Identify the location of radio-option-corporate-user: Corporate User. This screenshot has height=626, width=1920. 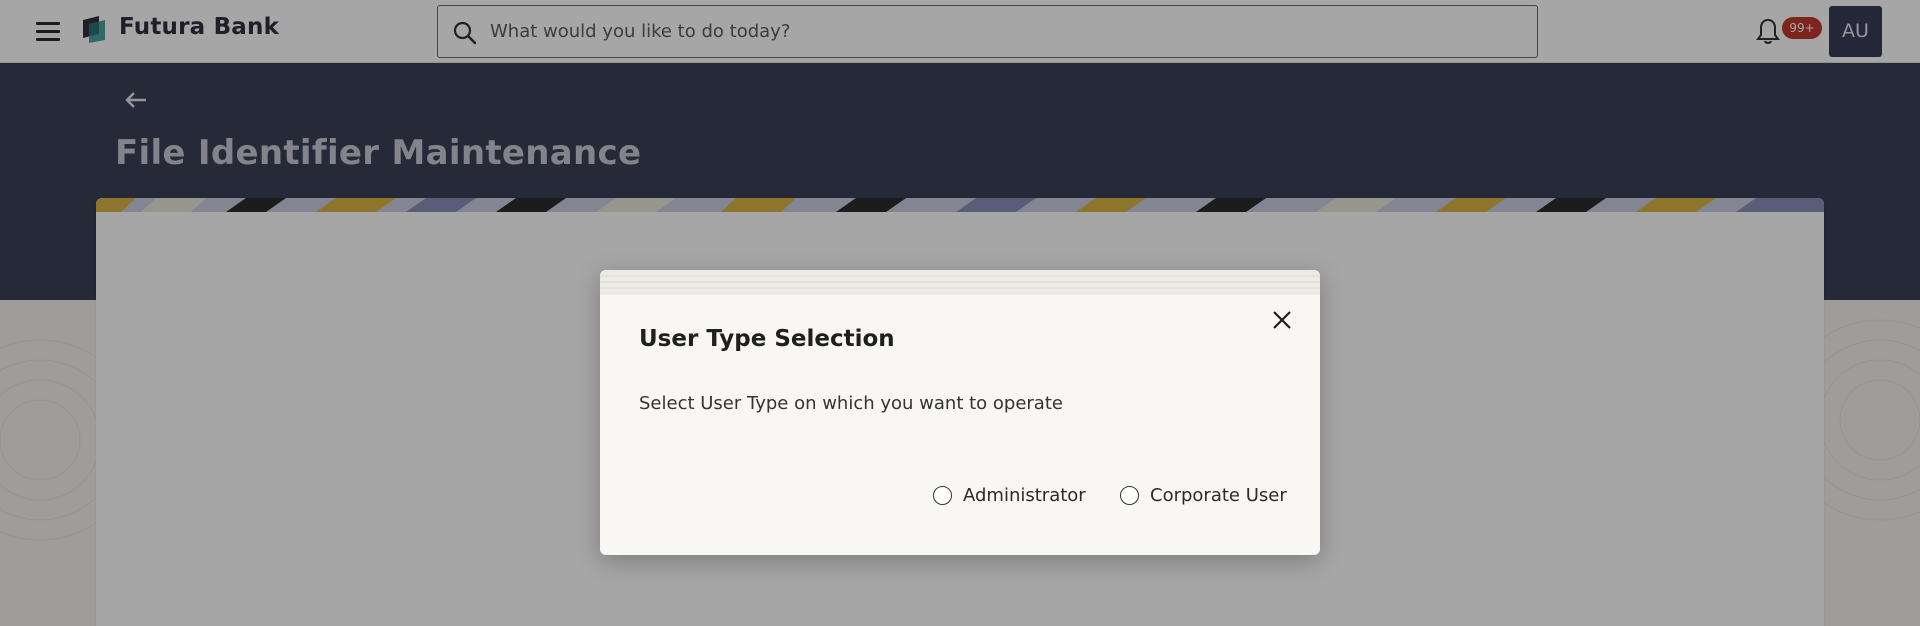
(1203, 495).